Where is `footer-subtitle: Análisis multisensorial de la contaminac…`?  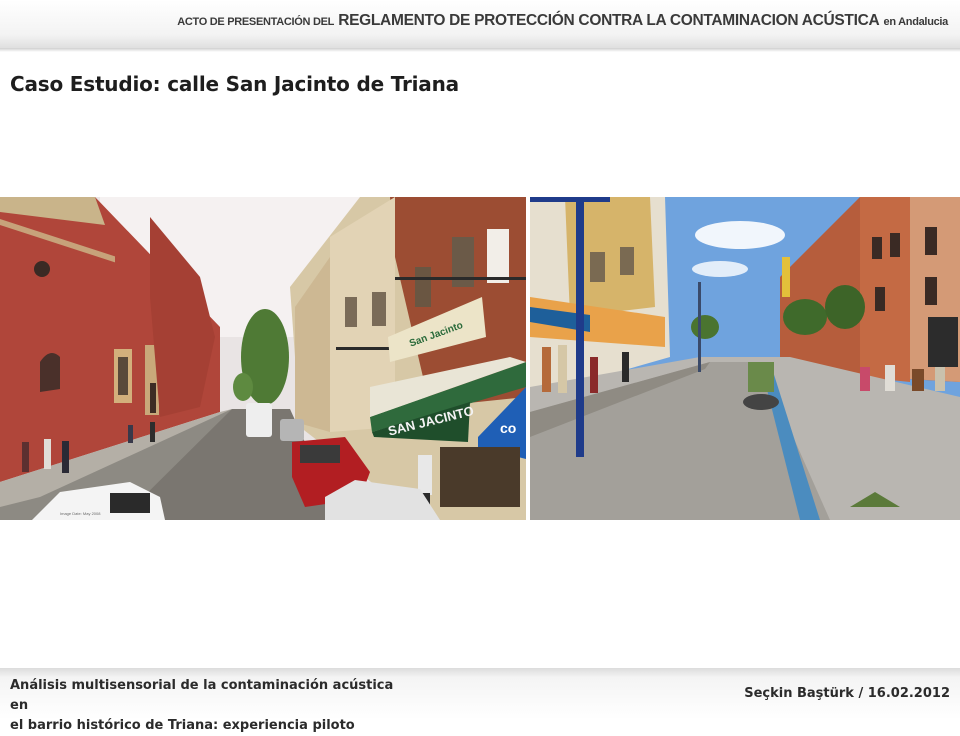 footer-subtitle: Análisis multisensorial de la contaminac… is located at coordinates (210, 706).